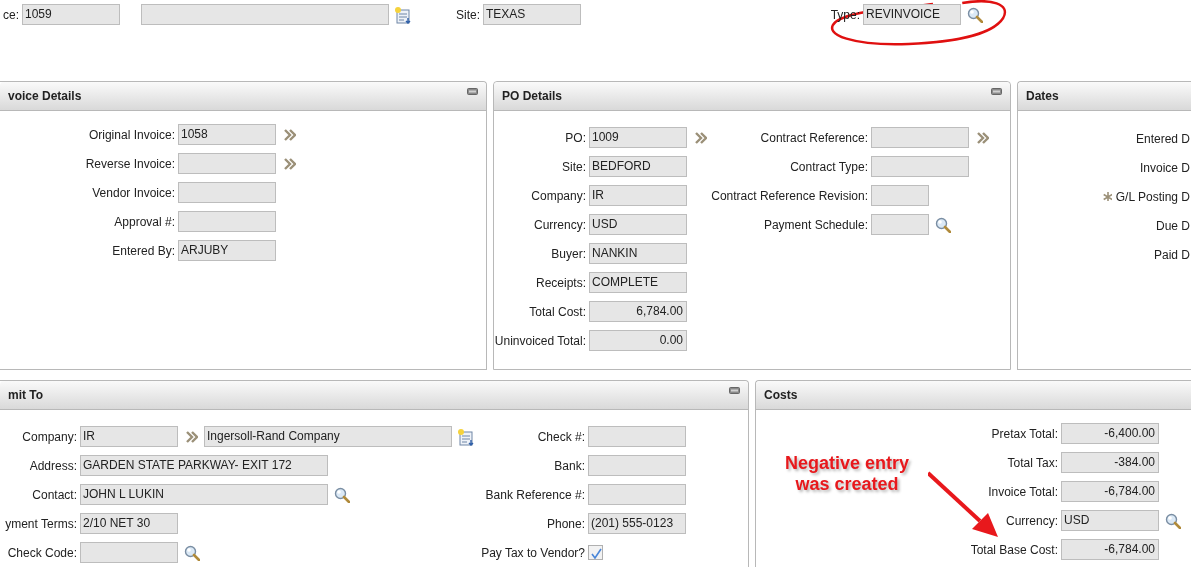 The height and width of the screenshot is (567, 1191). I want to click on annotation-text: Negative entry was created, so click(847, 474).